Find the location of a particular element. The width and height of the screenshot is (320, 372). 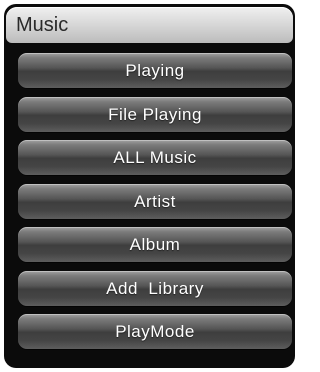

menu-item-artist: Artist is located at coordinates (155, 201).